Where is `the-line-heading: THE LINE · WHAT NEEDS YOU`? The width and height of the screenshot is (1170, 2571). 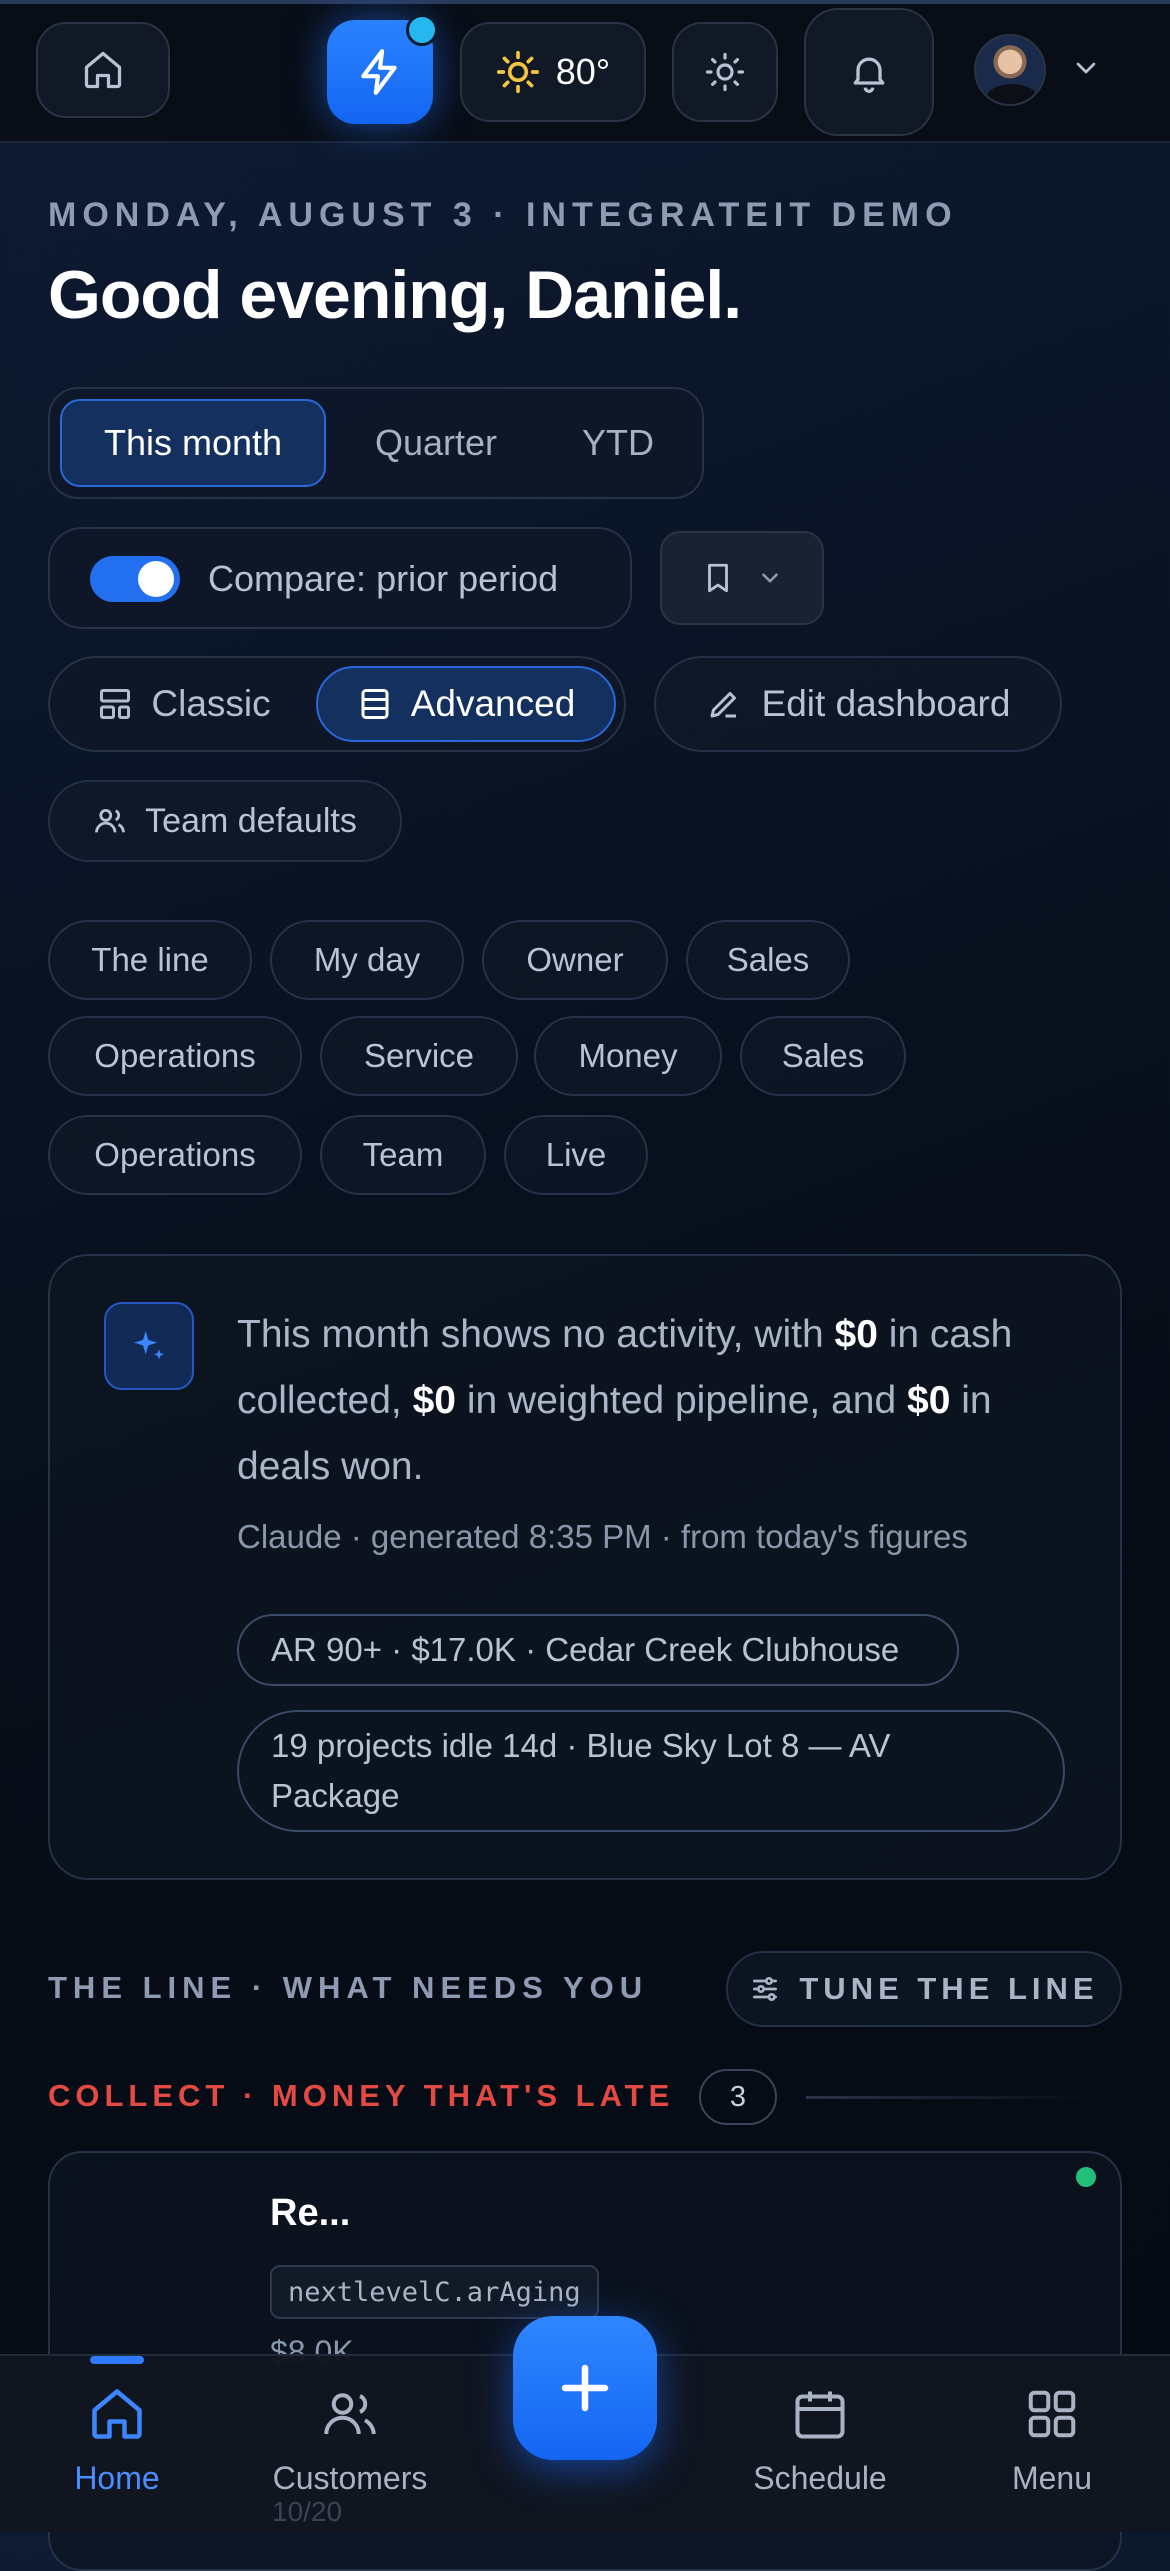 the-line-heading: THE LINE · WHAT NEEDS YOU is located at coordinates (348, 1987).